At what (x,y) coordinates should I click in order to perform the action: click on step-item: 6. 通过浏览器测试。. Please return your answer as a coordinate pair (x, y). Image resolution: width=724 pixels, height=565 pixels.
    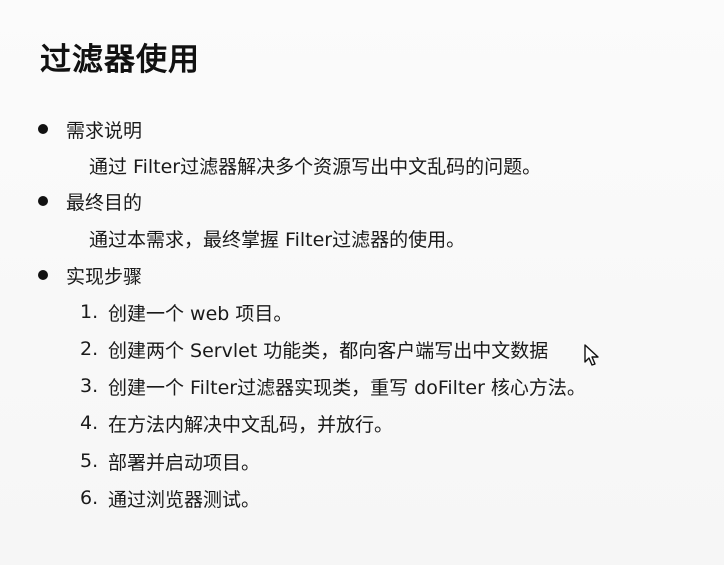
    Looking at the image, I should click on (170, 498).